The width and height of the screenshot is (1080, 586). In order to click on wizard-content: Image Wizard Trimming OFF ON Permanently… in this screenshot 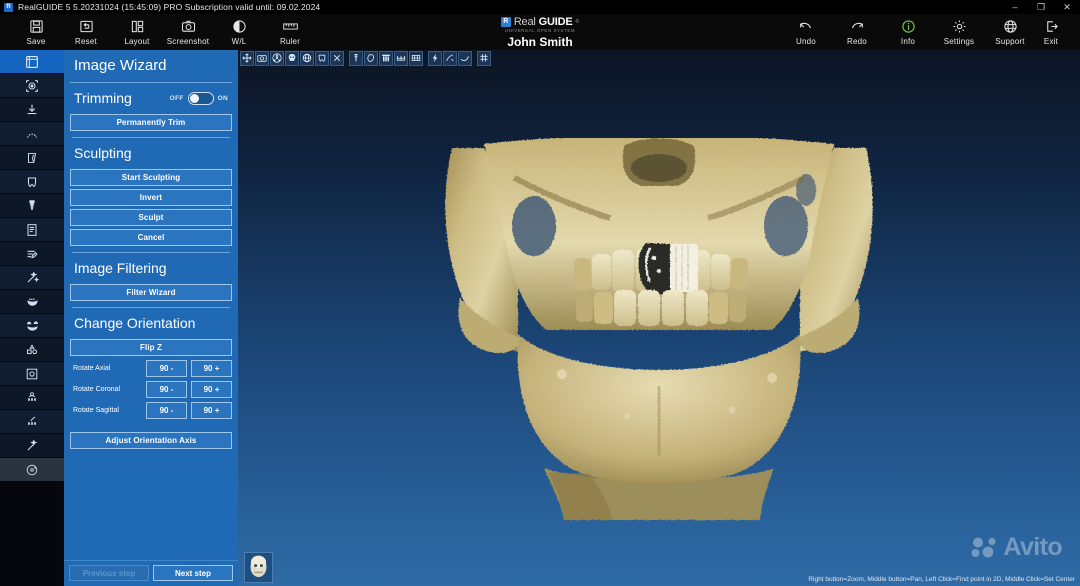, I will do `click(151, 305)`.